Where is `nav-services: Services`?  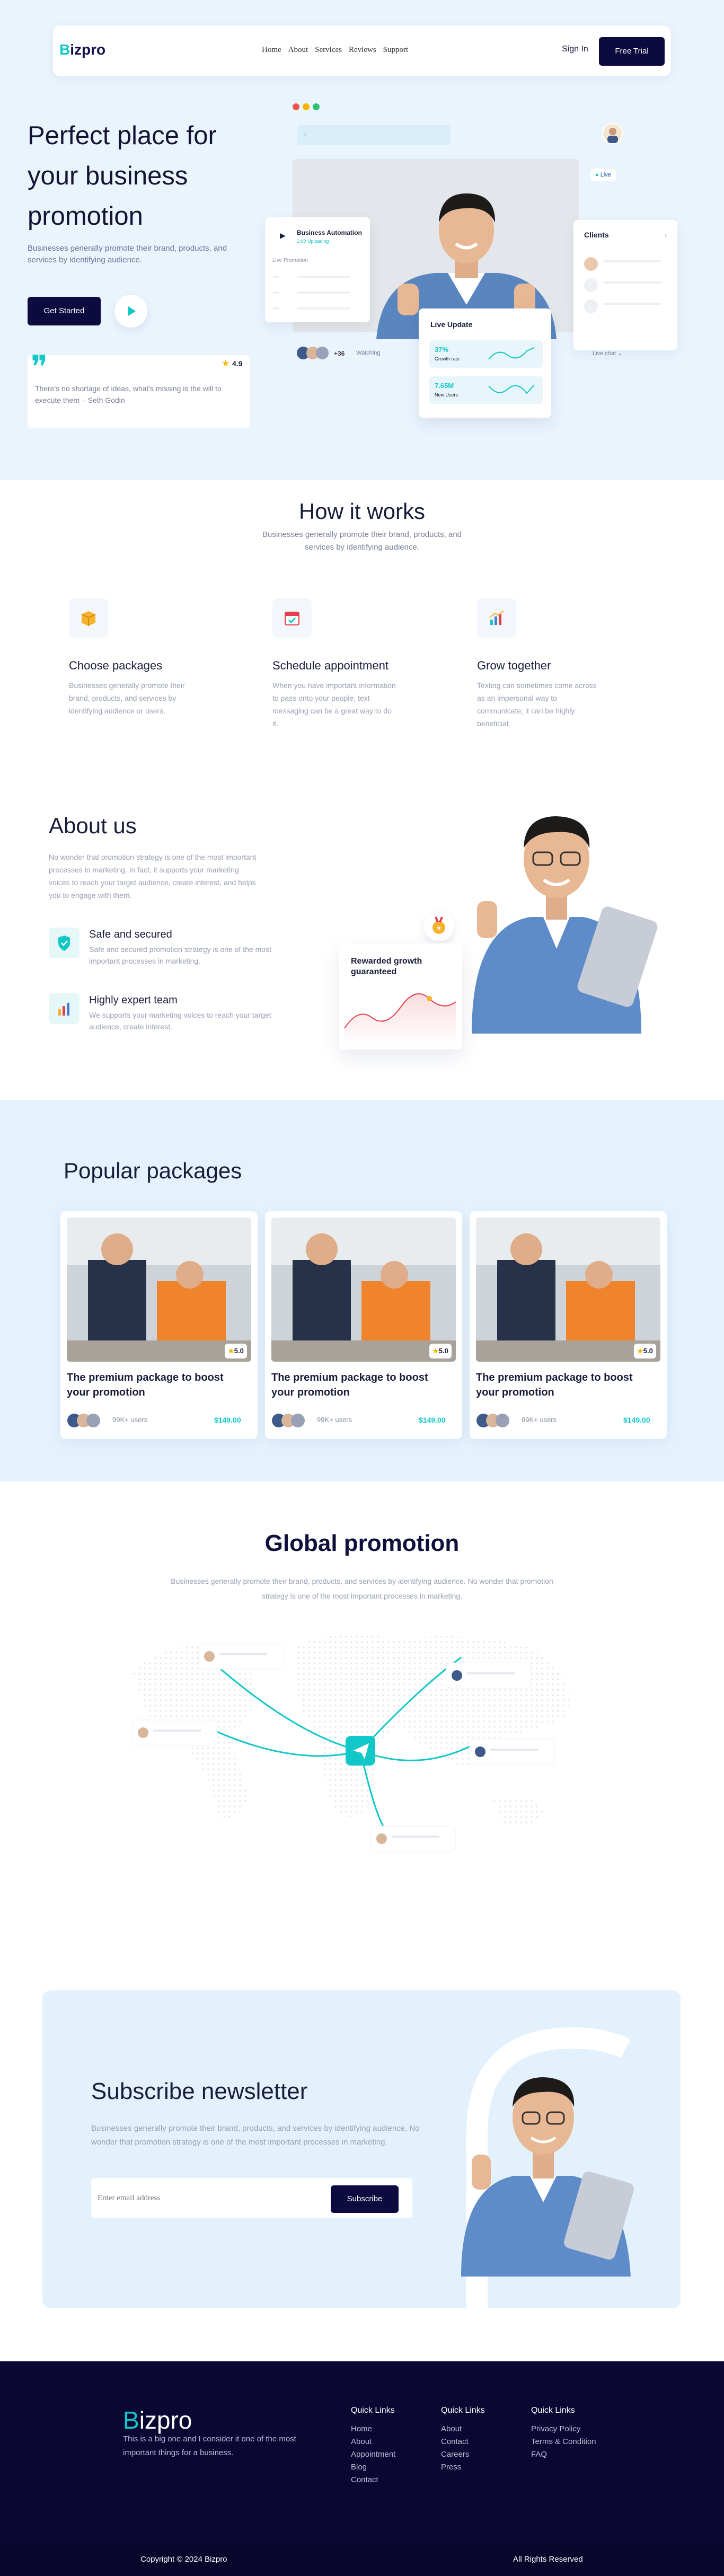
nav-services: Services is located at coordinates (328, 50).